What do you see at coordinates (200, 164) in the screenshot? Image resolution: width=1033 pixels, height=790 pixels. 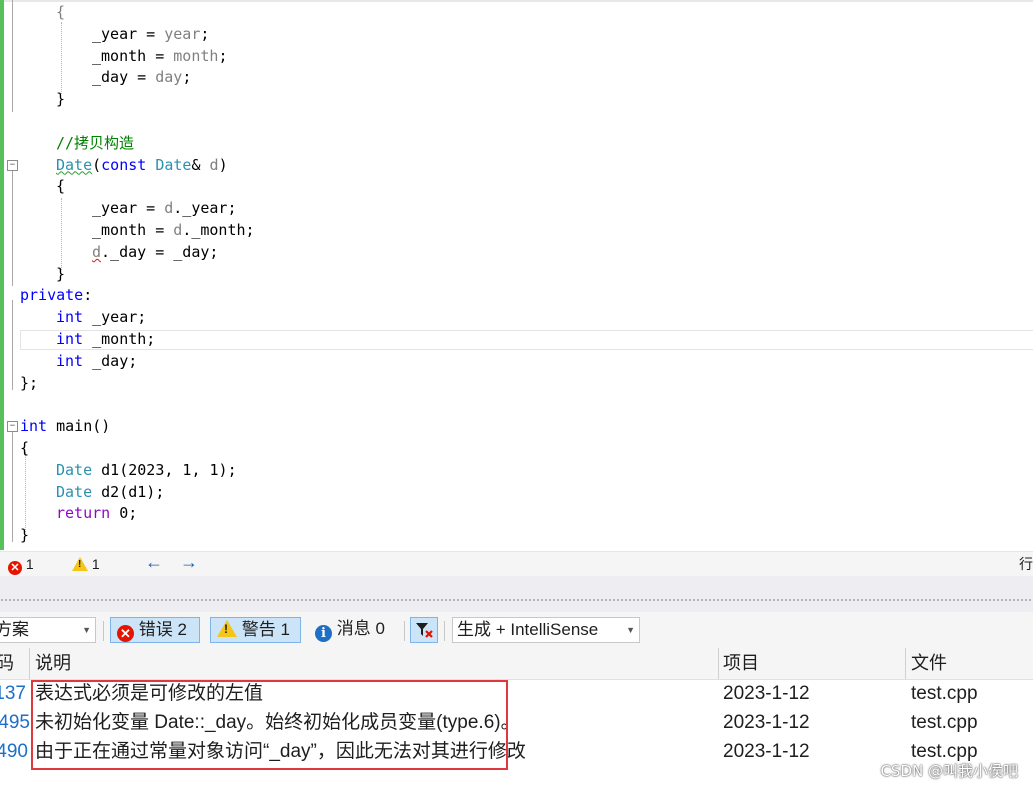 I see `code-token: &` at bounding box center [200, 164].